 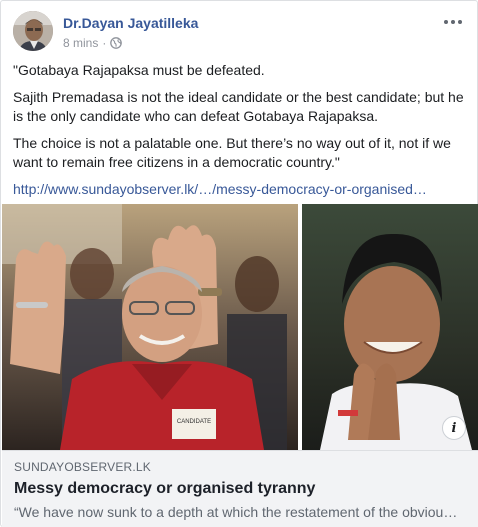 What do you see at coordinates (241, 33) in the screenshot?
I see `post-header: Dr.Dayan Jayatilleka 8 mins ·` at bounding box center [241, 33].